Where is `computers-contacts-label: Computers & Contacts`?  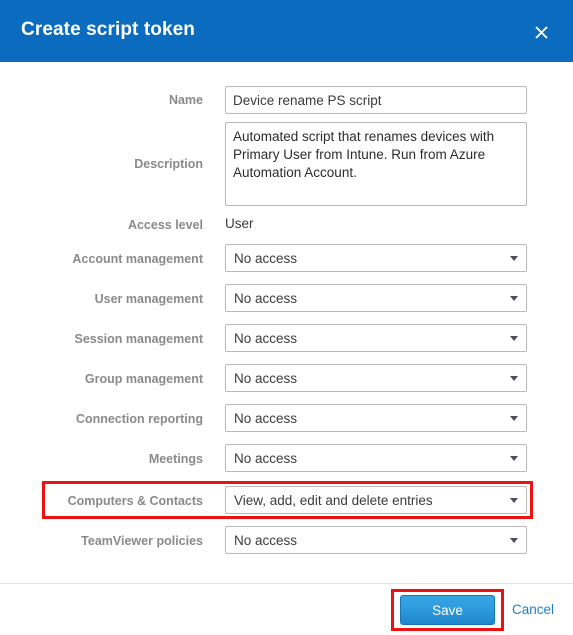 computers-contacts-label: Computers & Contacts is located at coordinates (135, 501).